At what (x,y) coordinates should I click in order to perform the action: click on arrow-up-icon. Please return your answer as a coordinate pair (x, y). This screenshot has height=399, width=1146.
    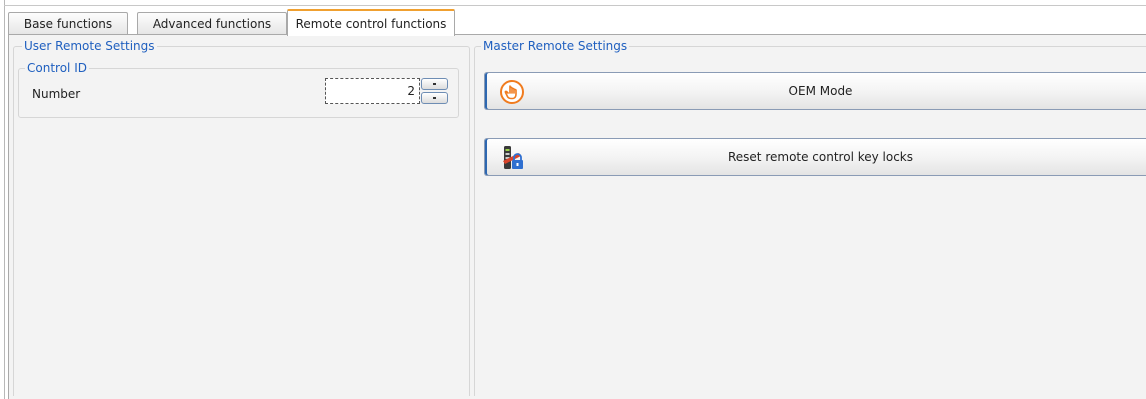
    Looking at the image, I should click on (434, 84).